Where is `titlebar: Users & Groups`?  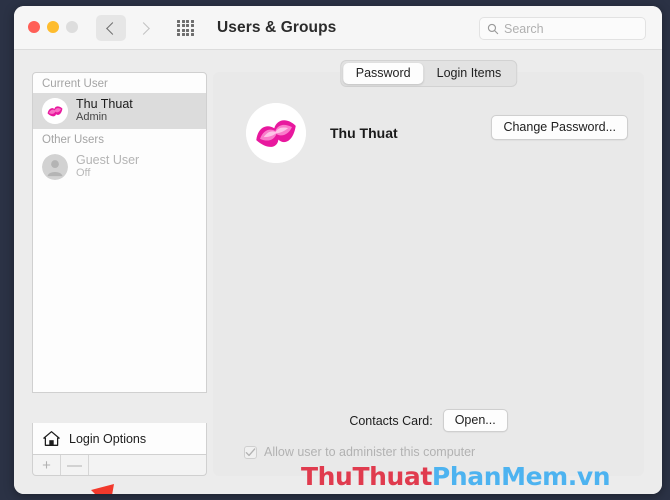
titlebar: Users & Groups is located at coordinates (338, 28).